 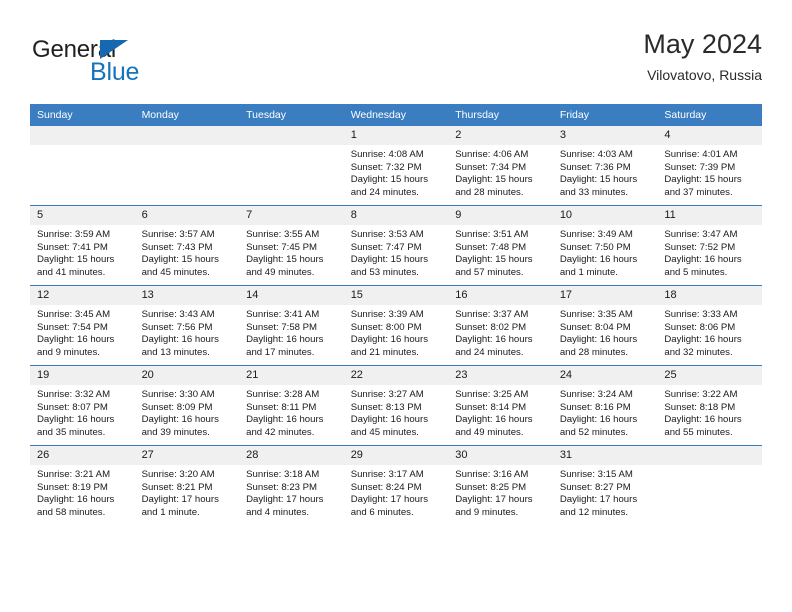 I want to click on sunrise-text: Sunrise: 3:37 AM, so click(x=492, y=314).